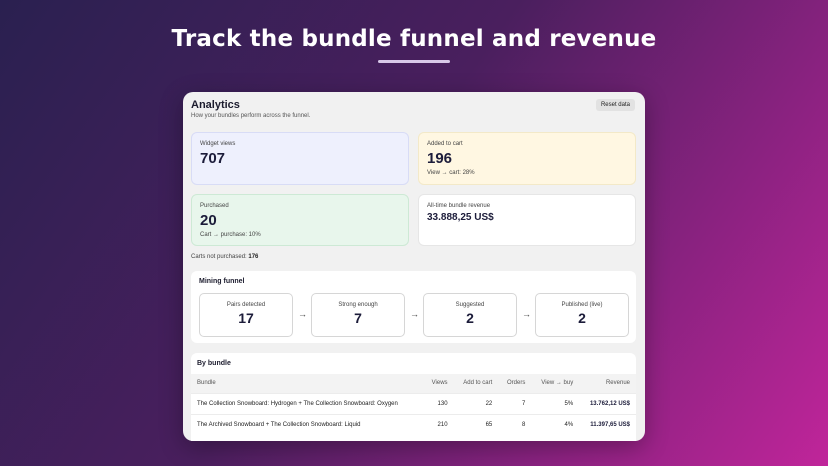 The image size is (828, 466). What do you see at coordinates (615, 105) in the screenshot?
I see `reset-data-button: Reset data` at bounding box center [615, 105].